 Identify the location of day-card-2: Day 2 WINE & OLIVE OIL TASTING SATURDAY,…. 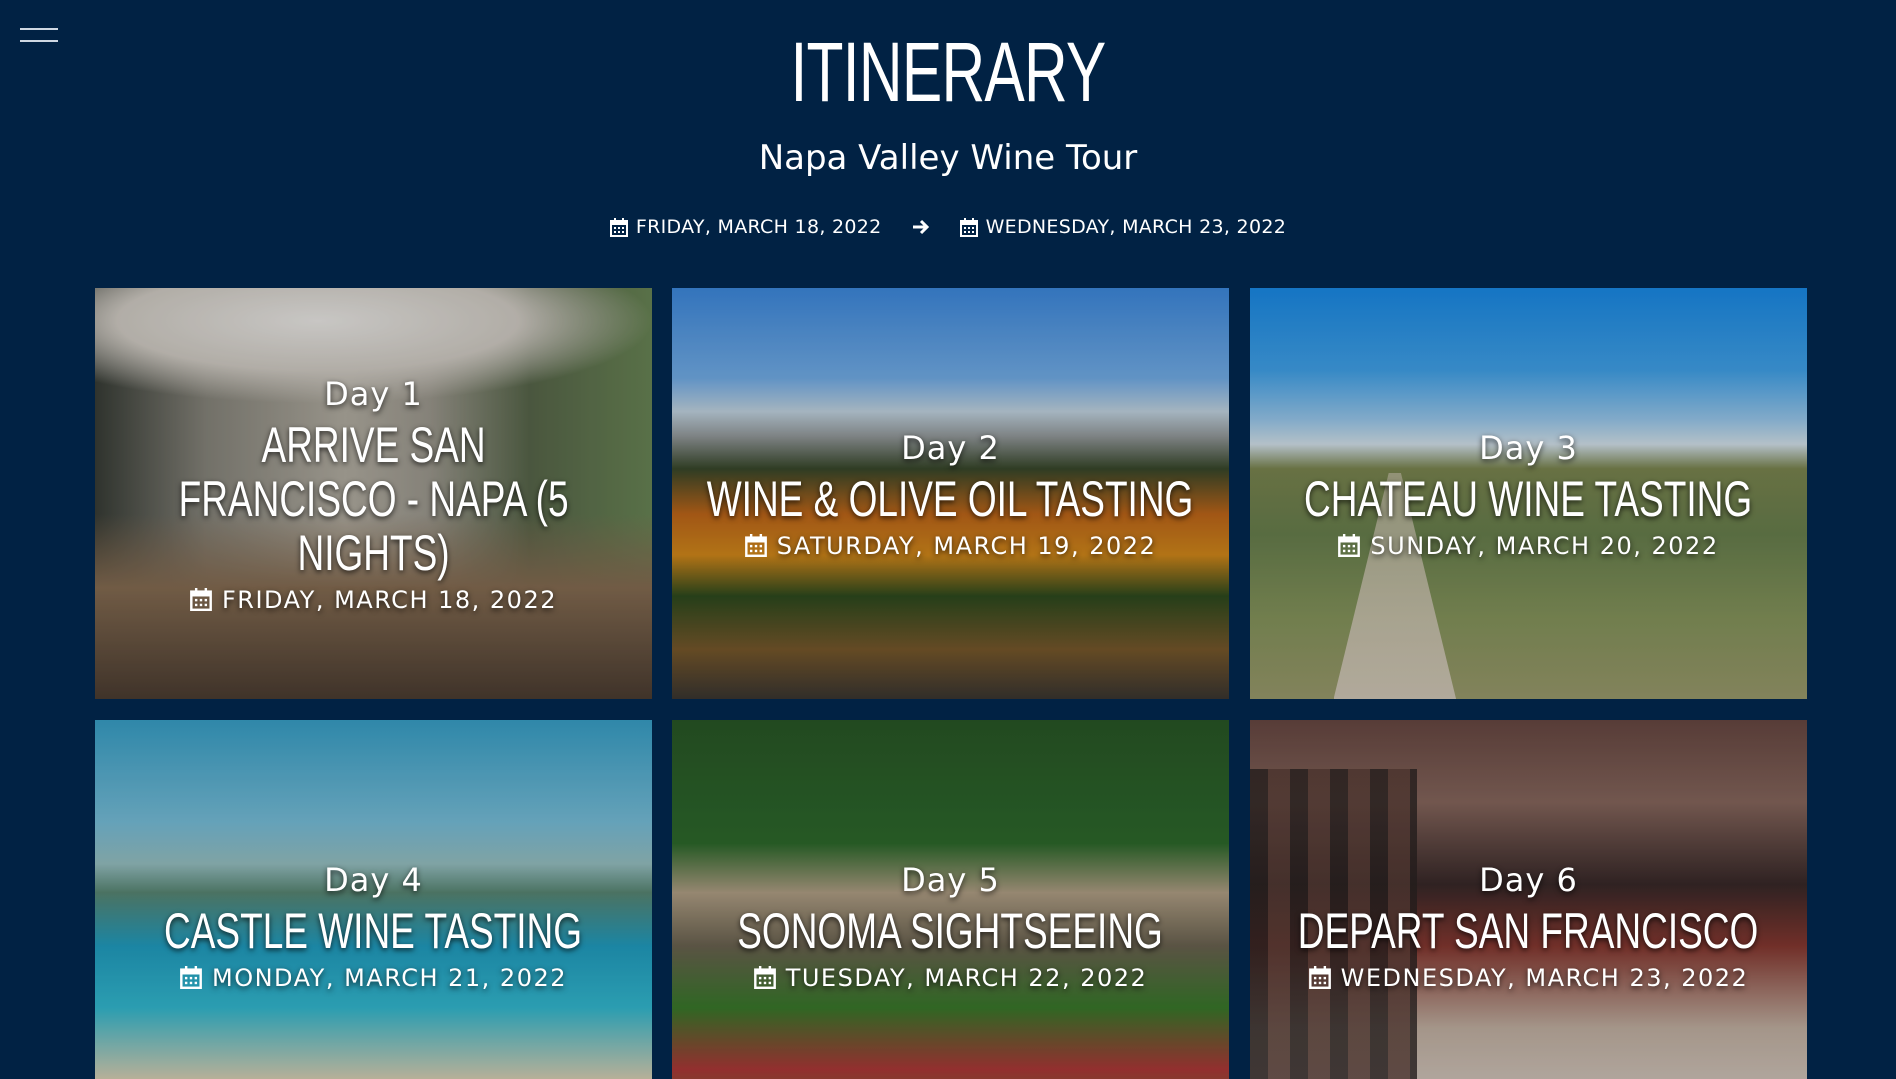
(950, 493).